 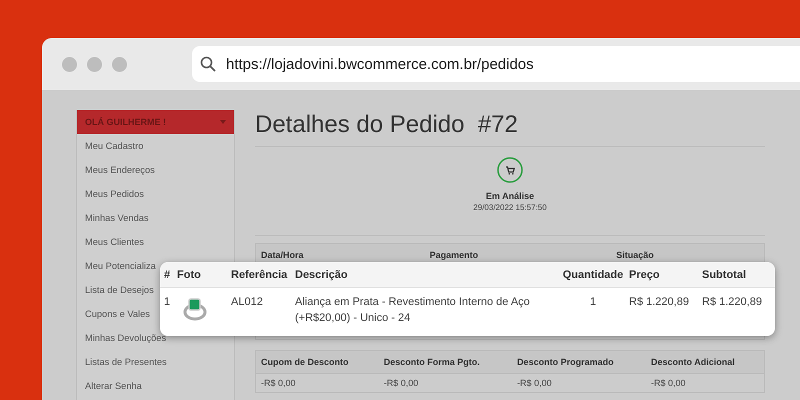 I want to click on status-date: 29/03/2022 15:57:50, so click(x=510, y=207).